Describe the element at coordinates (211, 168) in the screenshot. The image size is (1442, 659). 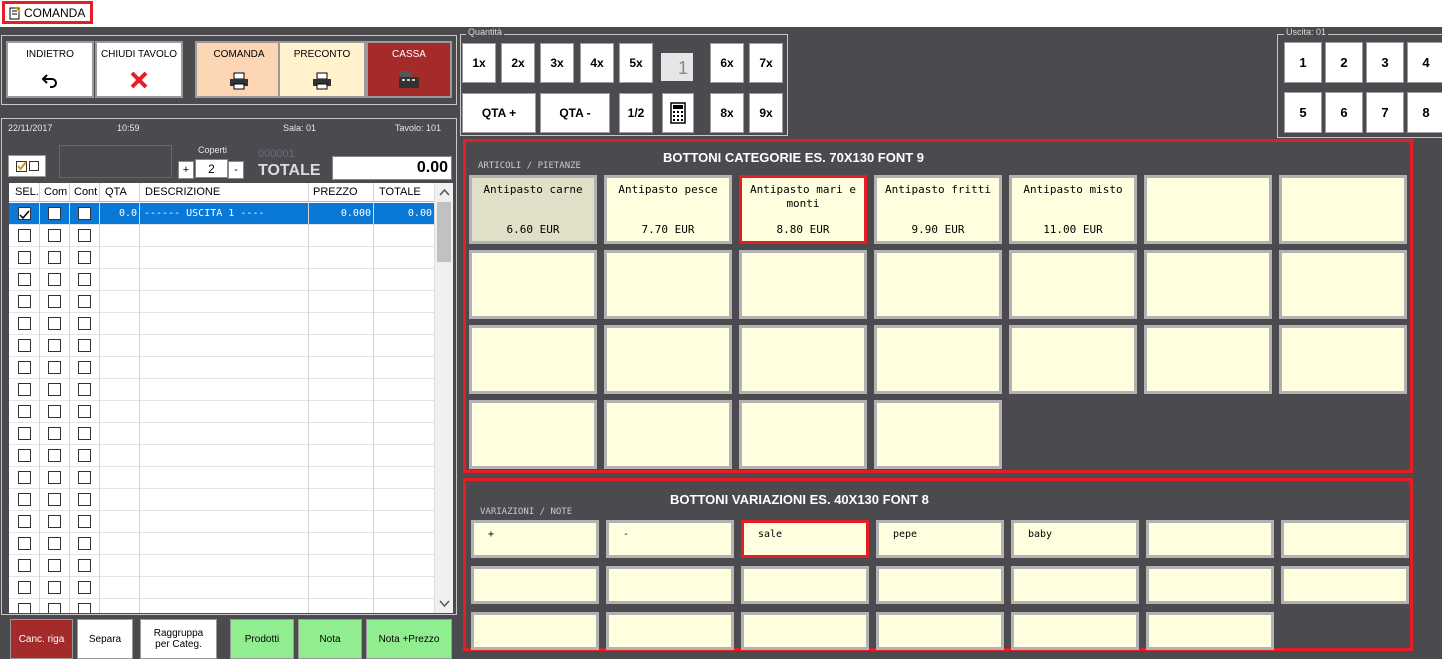
I see `coperti-value-field: 2` at that location.